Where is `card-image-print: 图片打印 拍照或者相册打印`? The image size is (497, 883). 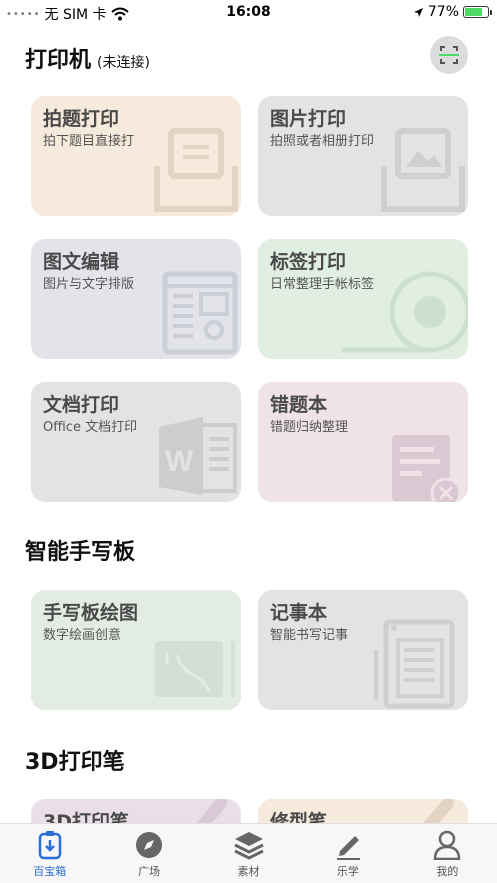
card-image-print: 图片打印 拍照或者相册打印 is located at coordinates (363, 156).